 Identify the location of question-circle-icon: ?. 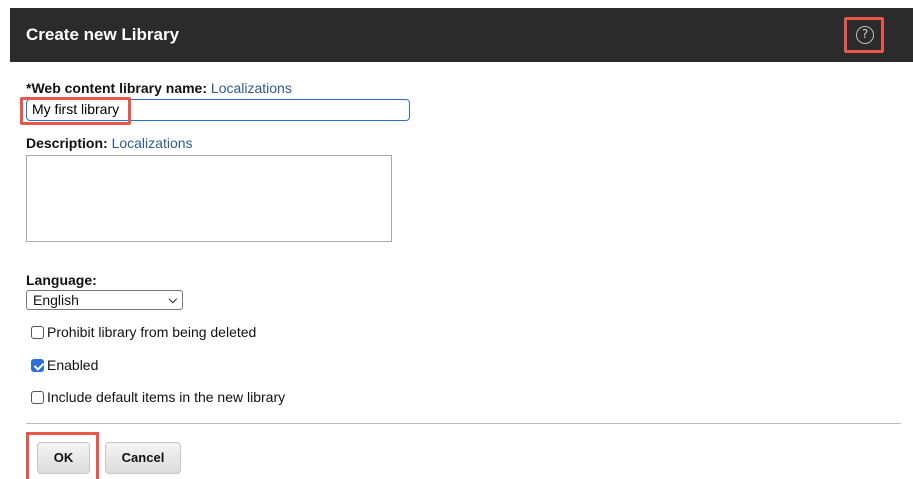
(865, 35).